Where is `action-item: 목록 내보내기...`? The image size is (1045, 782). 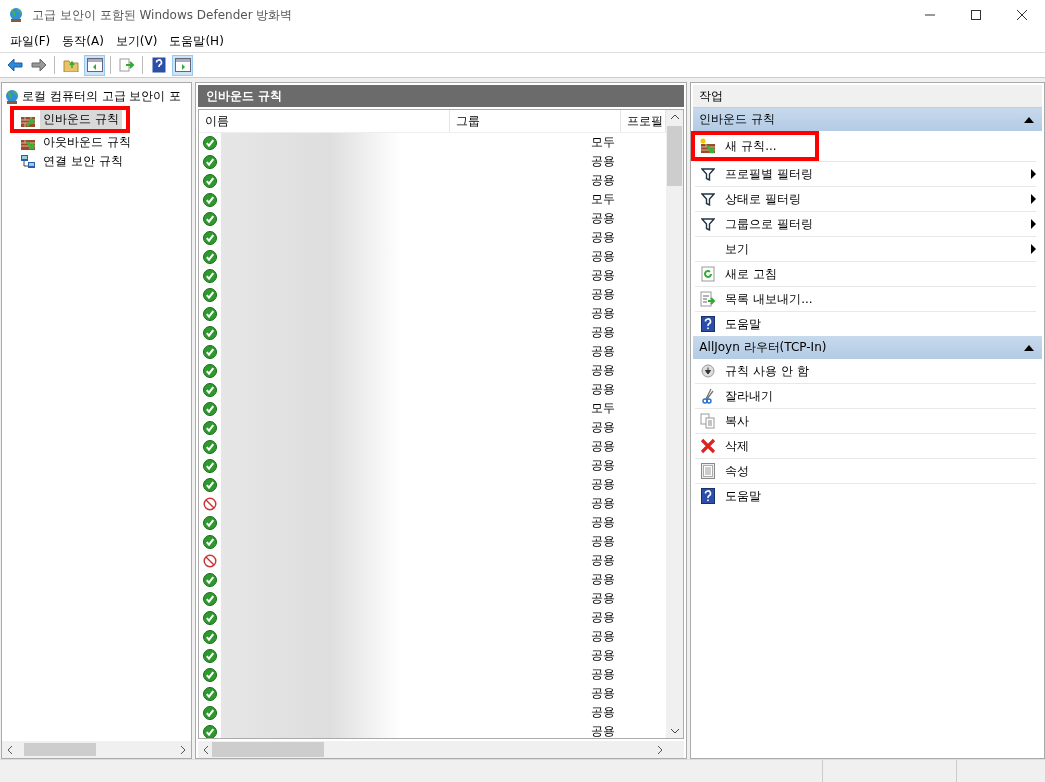 action-item: 목록 내보내기... is located at coordinates (878, 299).